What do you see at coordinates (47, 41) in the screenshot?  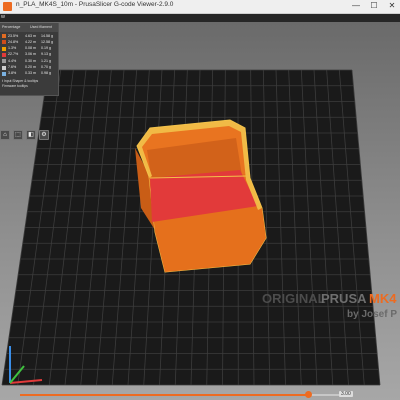 I see `legend-wt: 12.58 g` at bounding box center [47, 41].